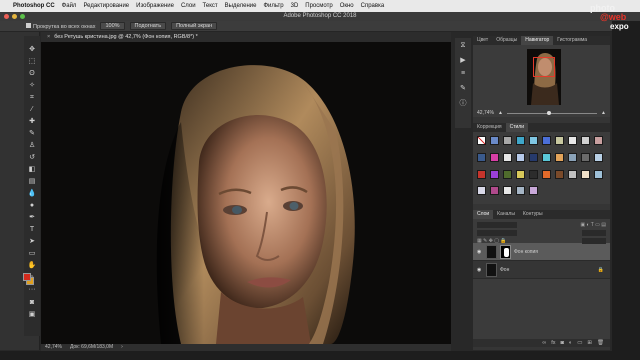 This screenshot has width=640, height=360. What do you see at coordinates (463, 89) in the screenshot?
I see `brush-panel-icon: ✎` at bounding box center [463, 89].